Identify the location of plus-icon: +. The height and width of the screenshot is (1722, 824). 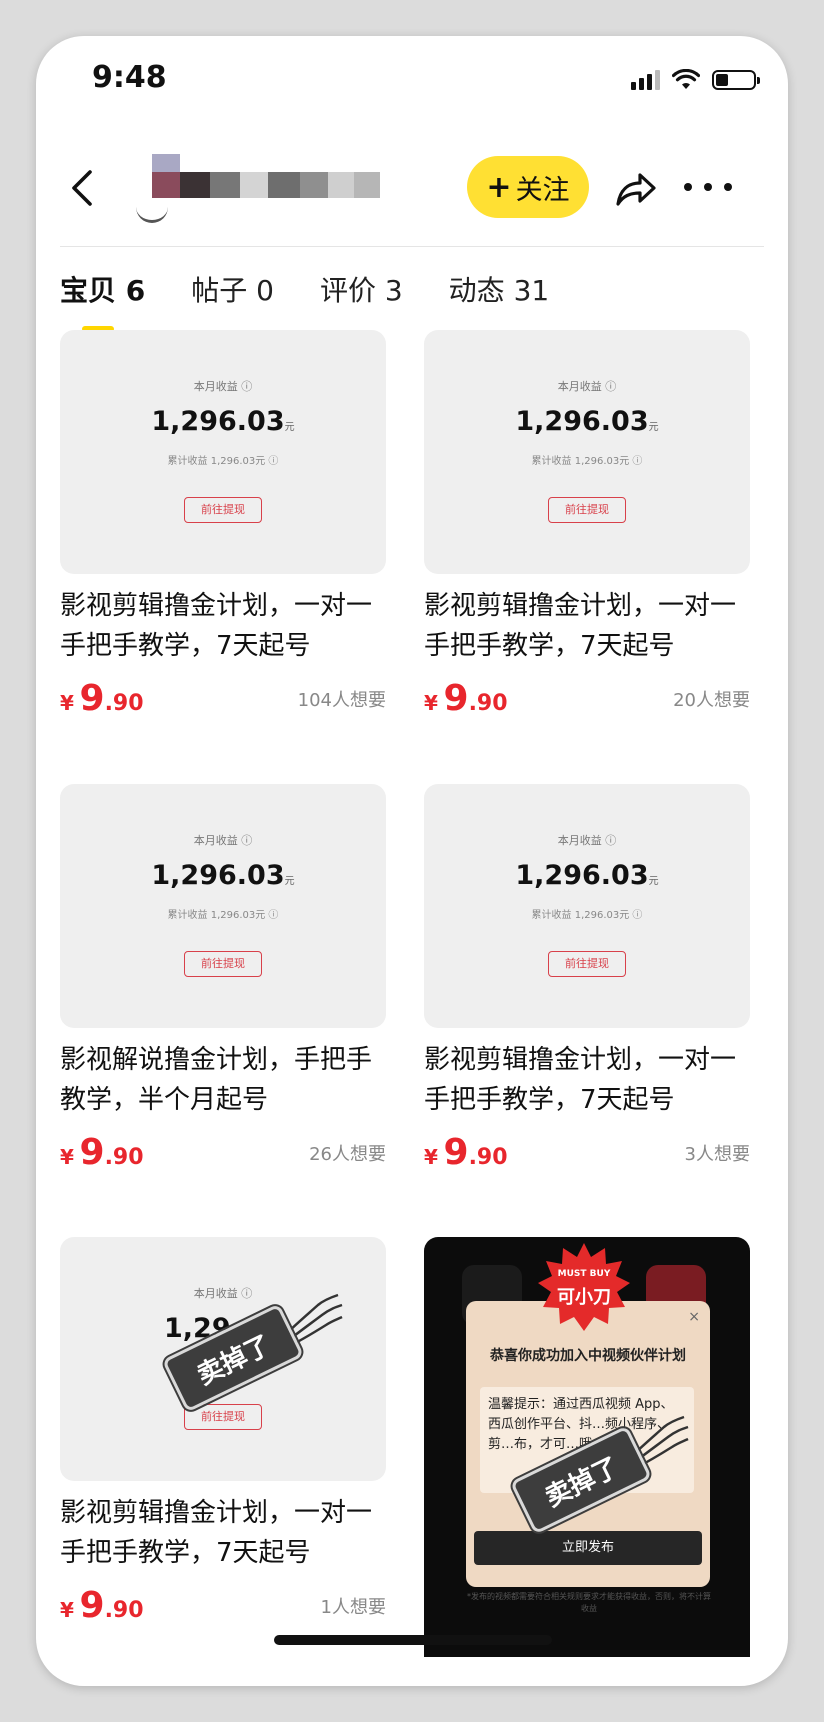
(499, 187).